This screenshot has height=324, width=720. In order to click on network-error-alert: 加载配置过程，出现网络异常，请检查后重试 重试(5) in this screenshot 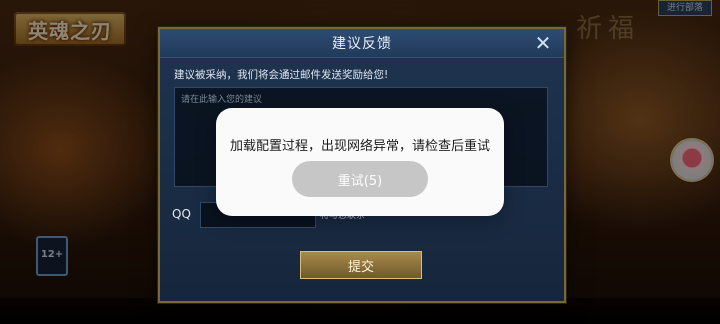, I will do `click(360, 162)`.